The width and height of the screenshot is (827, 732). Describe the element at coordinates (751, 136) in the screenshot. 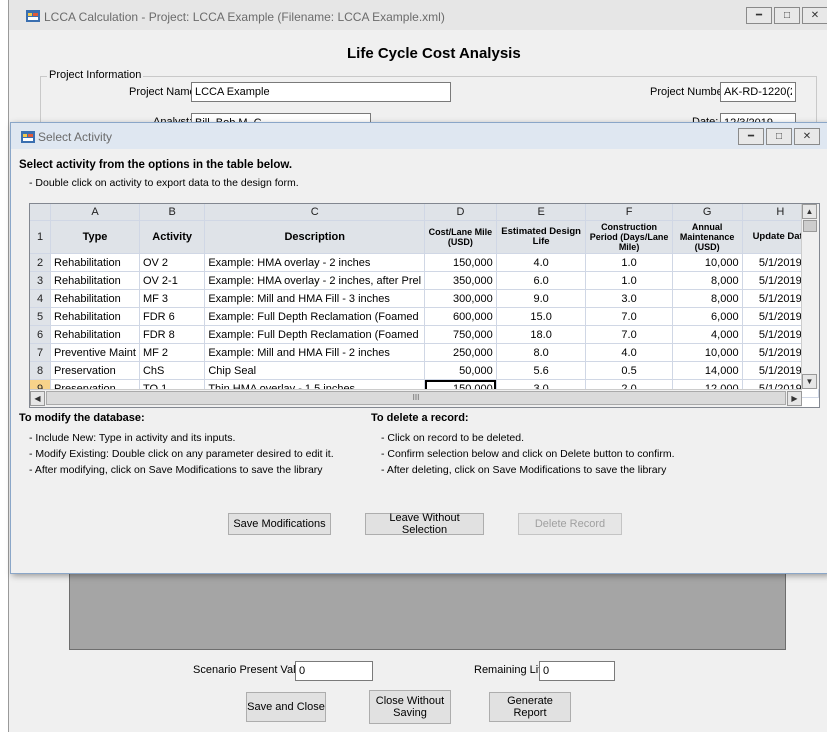

I see `dialog-minimize-button: ━` at that location.